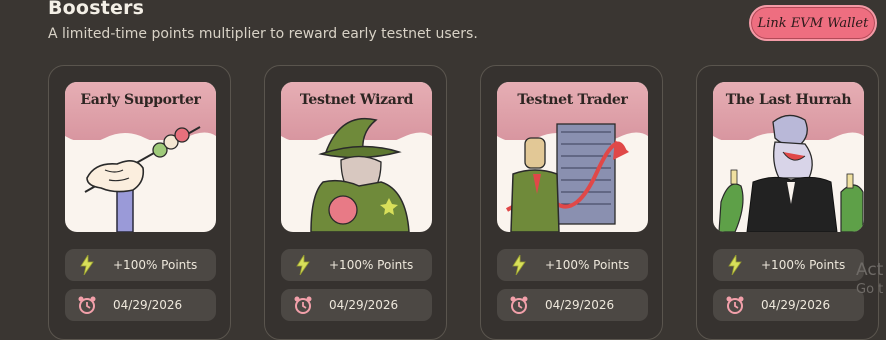 This screenshot has width=886, height=340. I want to click on booster-art-early-supporter: Early Supporter, so click(140, 157).